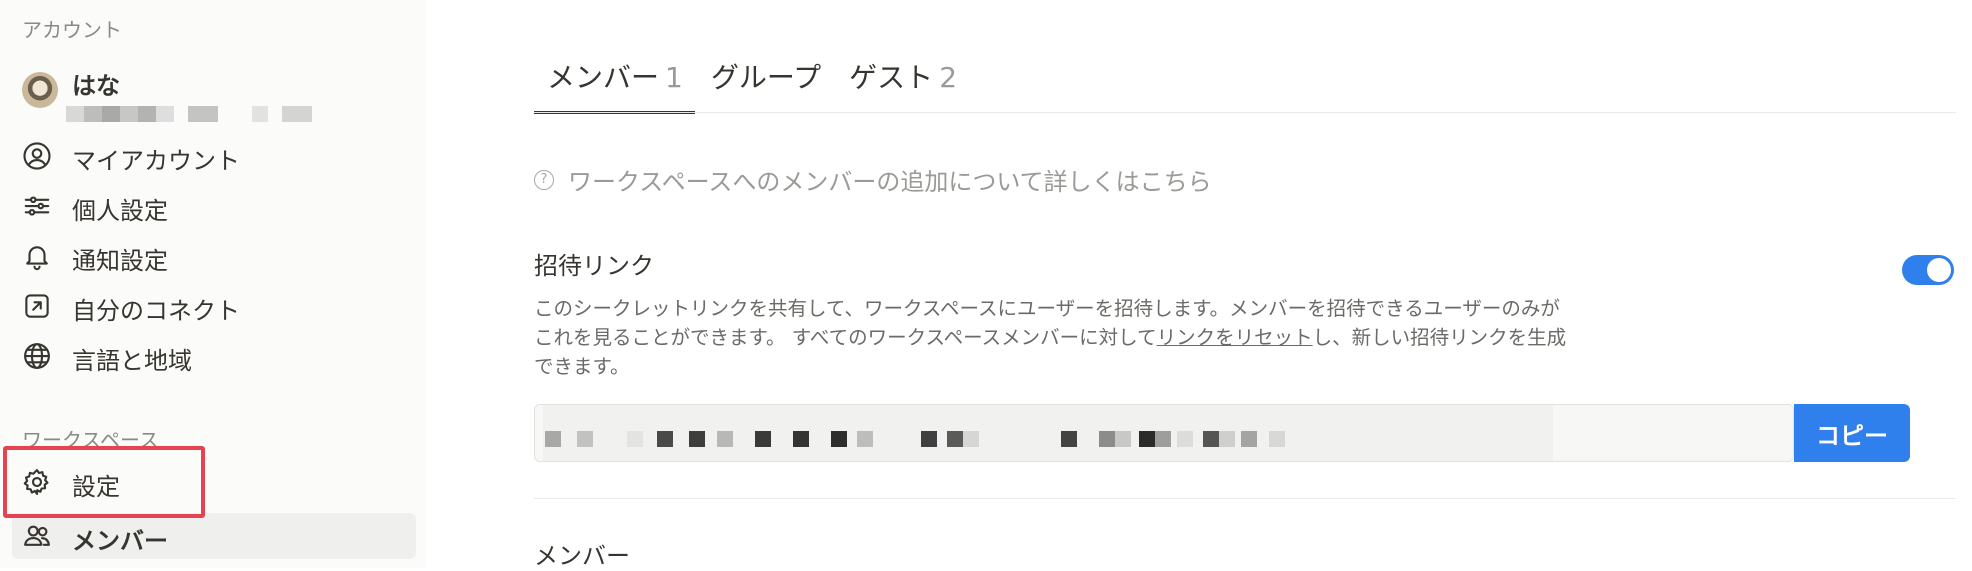 This screenshot has width=1972, height=571. Describe the element at coordinates (1852, 433) in the screenshot. I see `copy-link-button: コピー` at that location.